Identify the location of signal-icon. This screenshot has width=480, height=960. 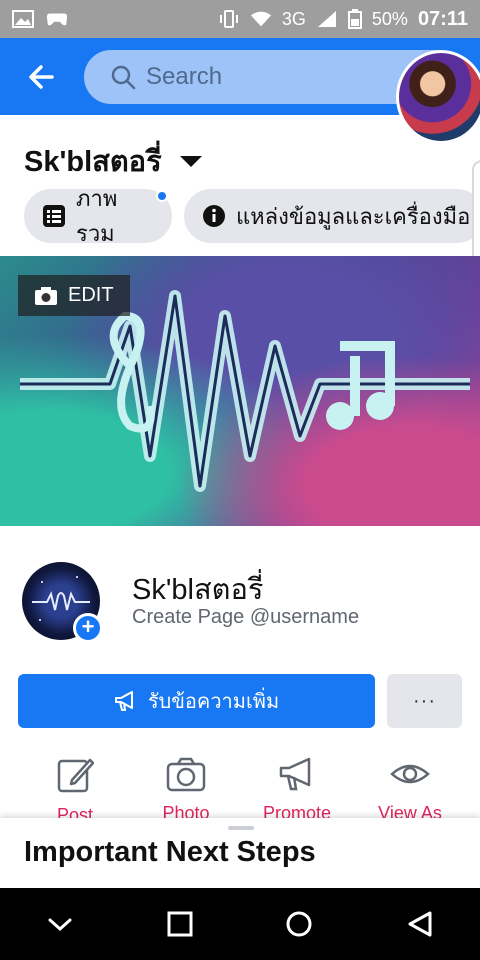
(326, 19).